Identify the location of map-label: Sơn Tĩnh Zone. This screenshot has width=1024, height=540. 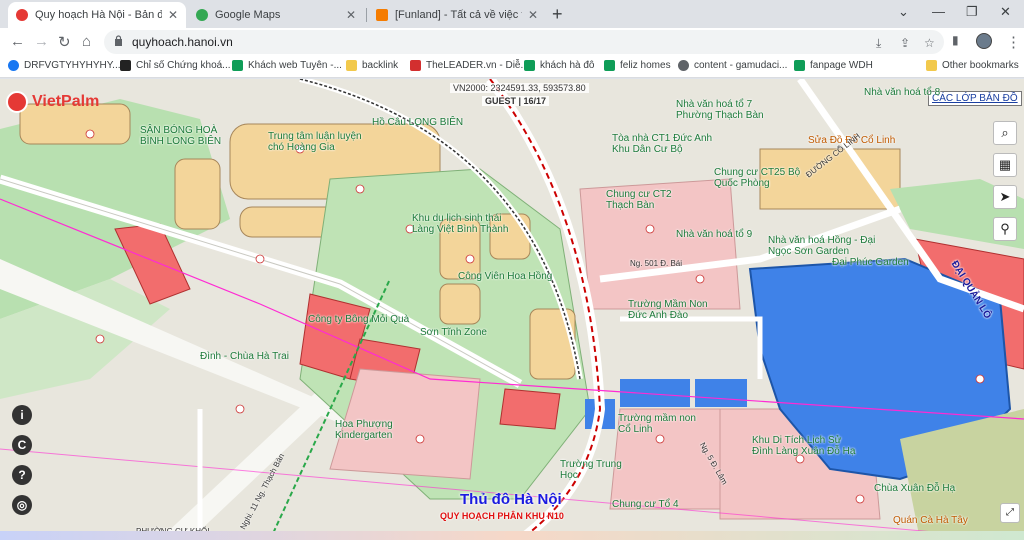
(453, 332).